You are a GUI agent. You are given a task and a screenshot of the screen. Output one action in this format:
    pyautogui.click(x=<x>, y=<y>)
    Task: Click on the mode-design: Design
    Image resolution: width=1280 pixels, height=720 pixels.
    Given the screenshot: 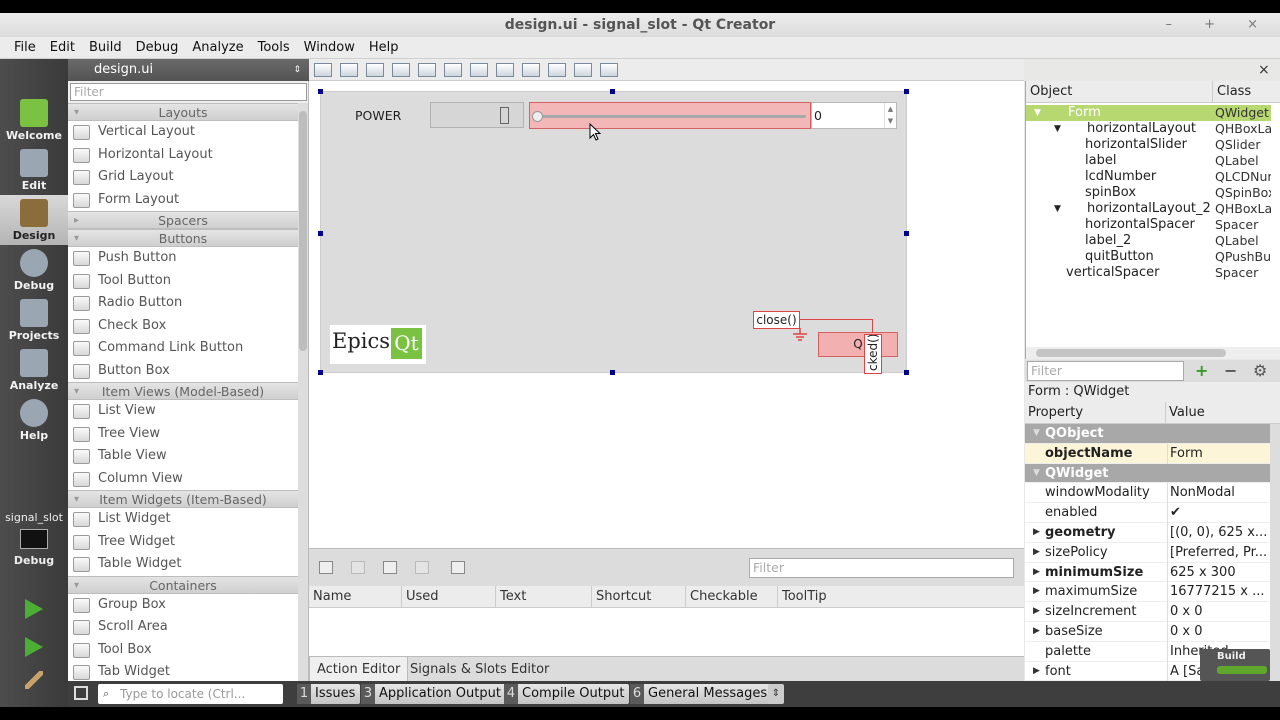 What is the action you would take?
    pyautogui.click(x=34, y=220)
    